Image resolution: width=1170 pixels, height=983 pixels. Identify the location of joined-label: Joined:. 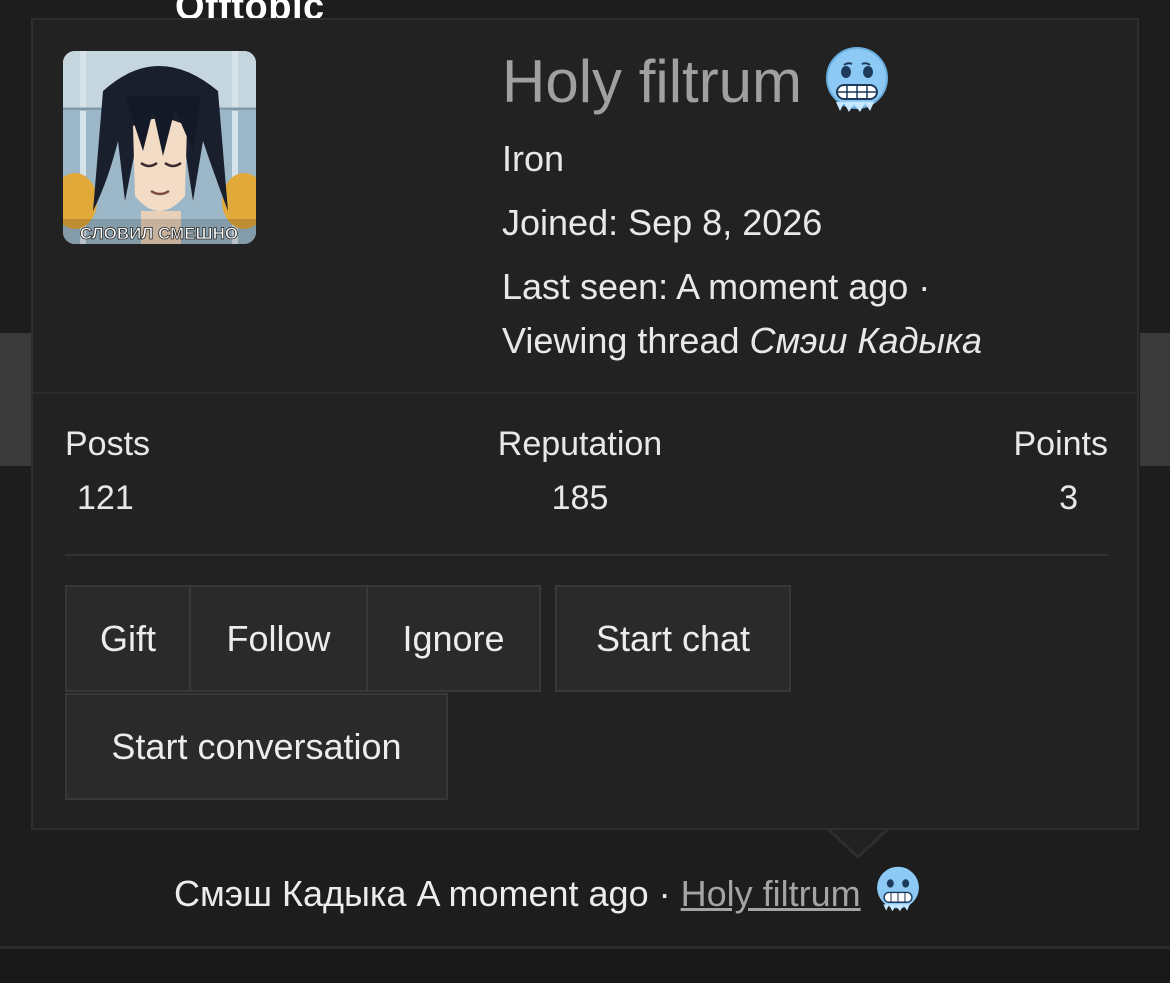
(560, 222).